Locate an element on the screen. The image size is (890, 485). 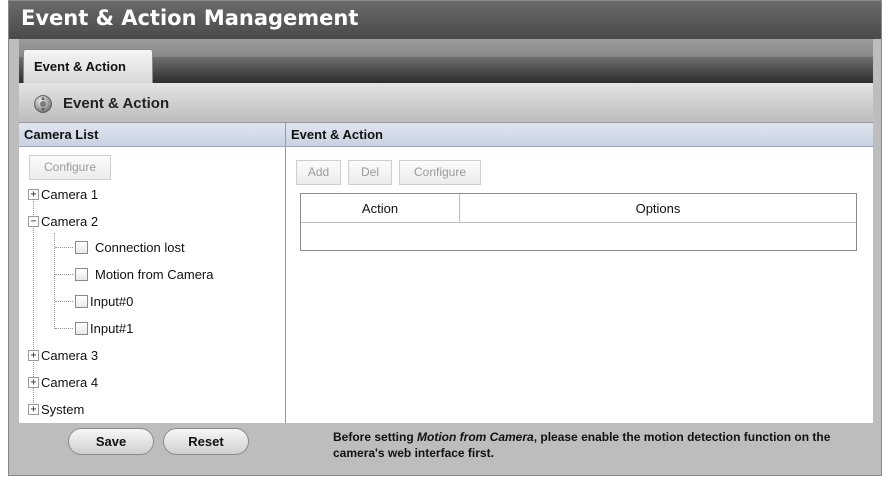
tab-strip: Event & Action is located at coordinates (446, 61).